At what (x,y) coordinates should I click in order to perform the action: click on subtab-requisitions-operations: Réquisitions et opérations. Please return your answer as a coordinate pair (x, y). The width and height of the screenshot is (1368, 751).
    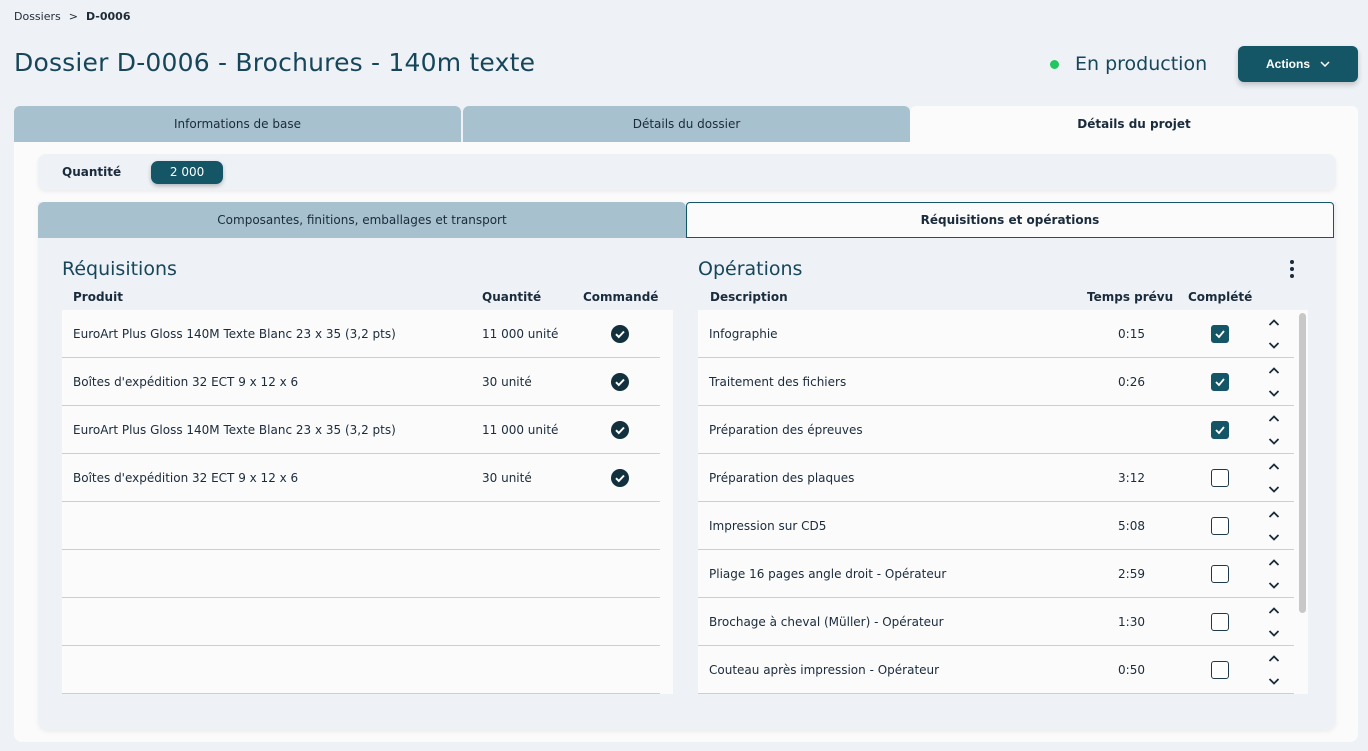
    Looking at the image, I should click on (1010, 220).